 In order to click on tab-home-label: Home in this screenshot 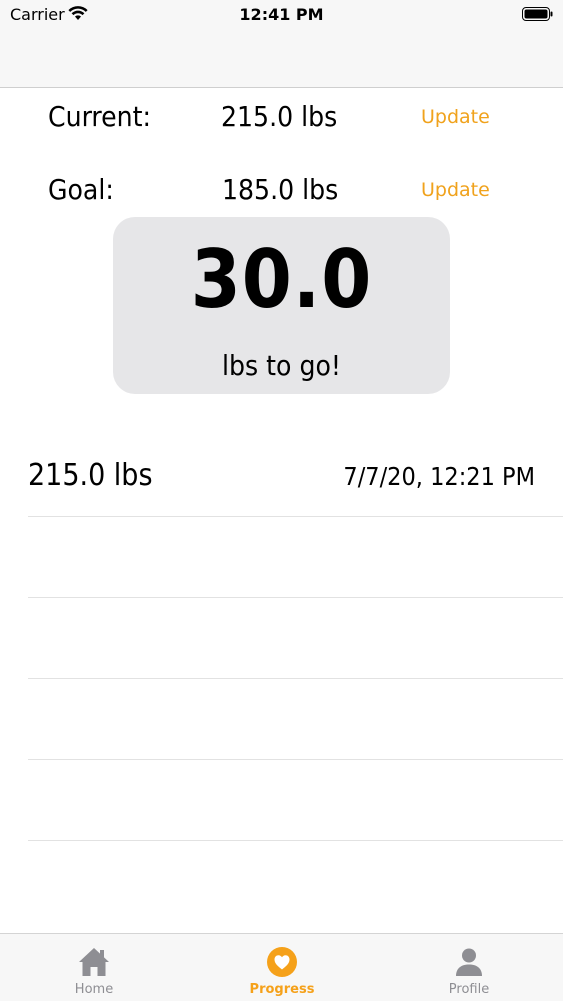, I will do `click(94, 989)`.